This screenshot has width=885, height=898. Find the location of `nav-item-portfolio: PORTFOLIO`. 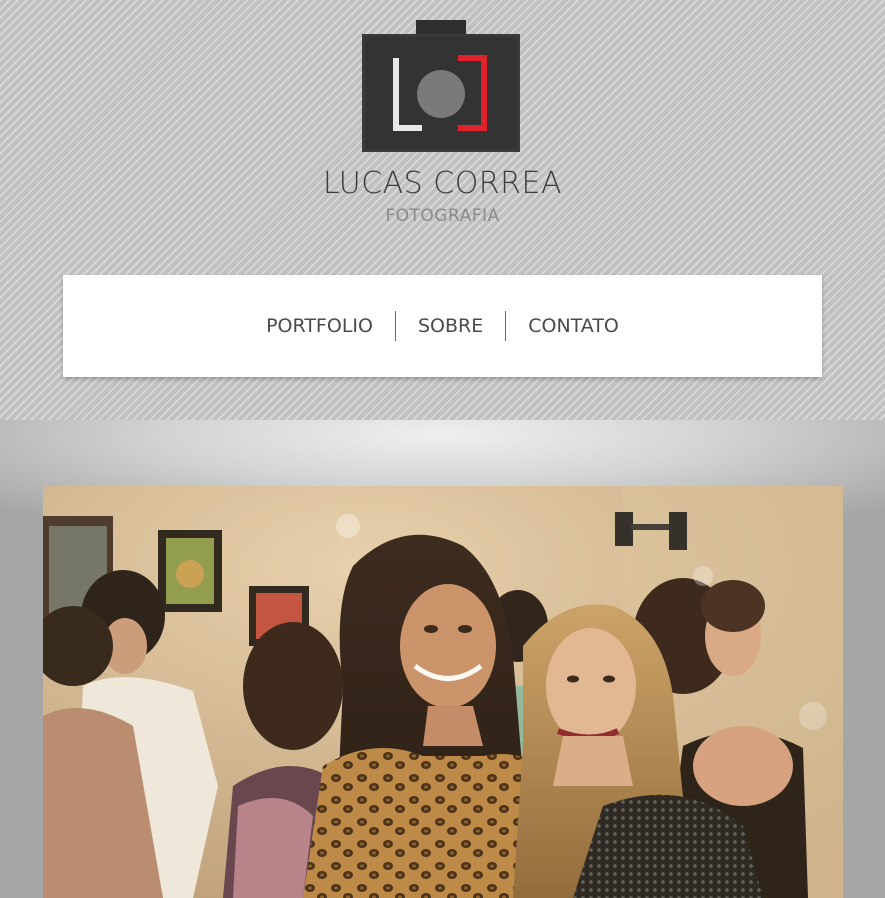

nav-item-portfolio: PORTFOLIO is located at coordinates (319, 326).